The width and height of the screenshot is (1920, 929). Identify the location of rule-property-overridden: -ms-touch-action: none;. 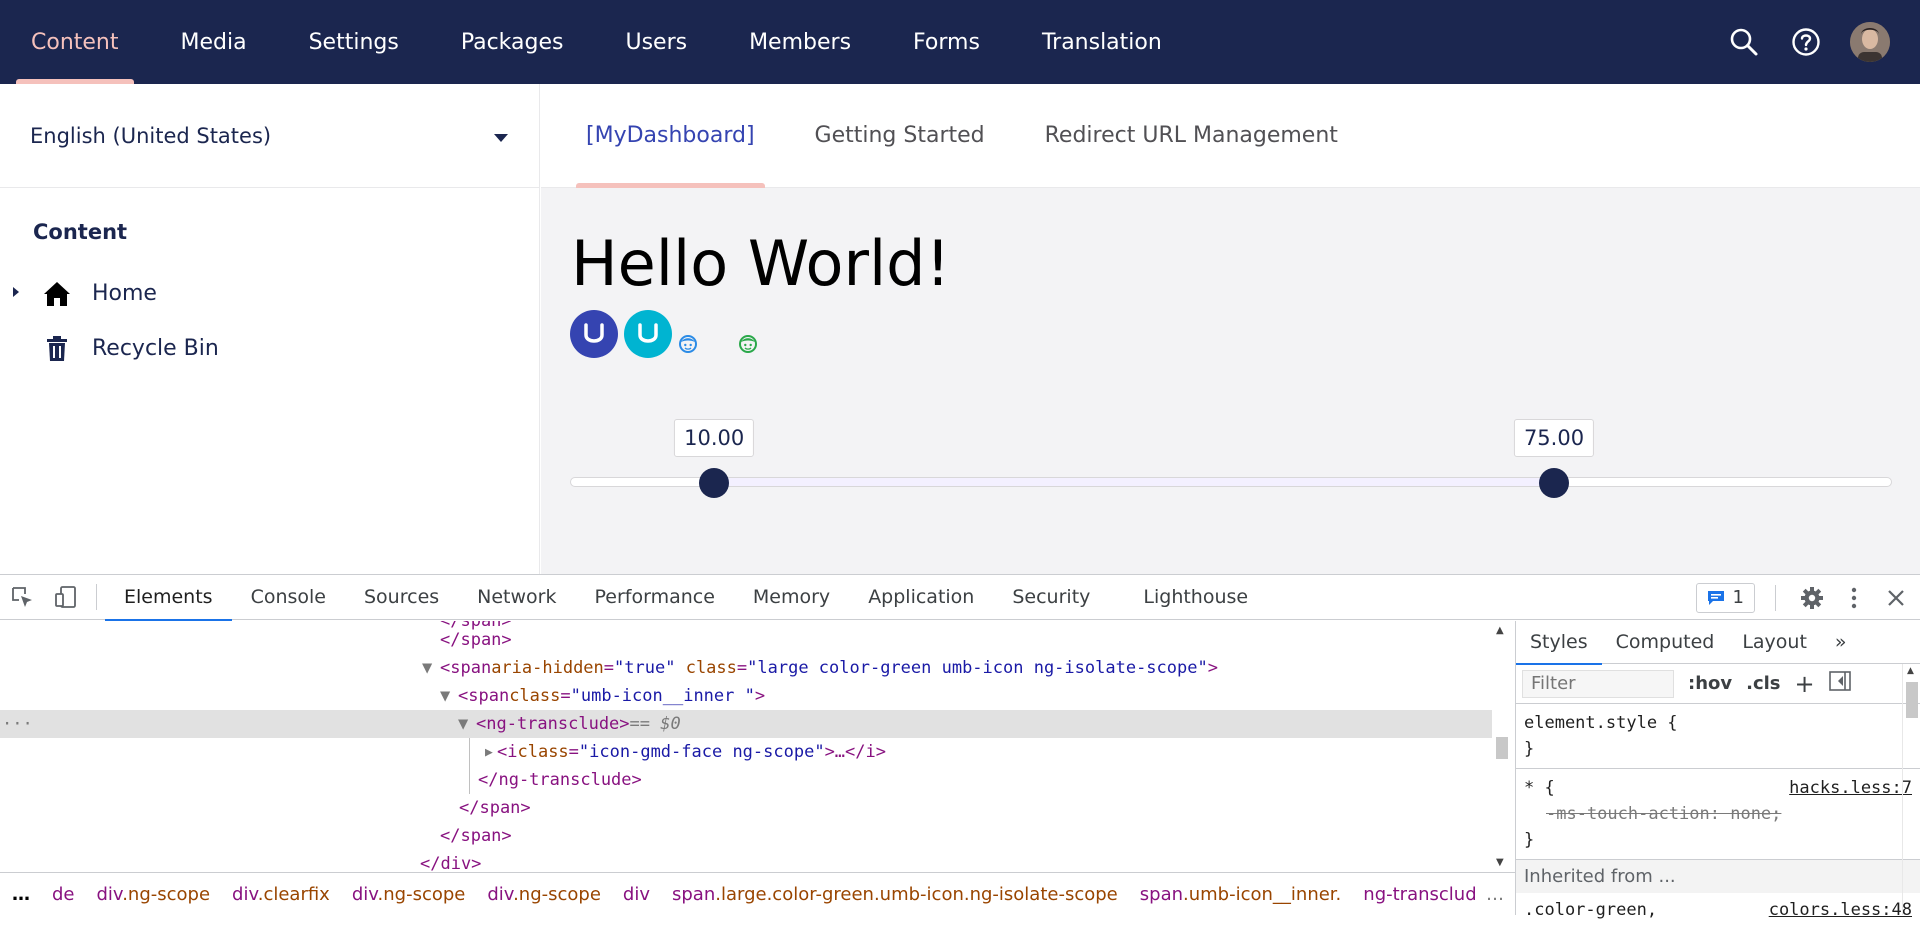
(1718, 814).